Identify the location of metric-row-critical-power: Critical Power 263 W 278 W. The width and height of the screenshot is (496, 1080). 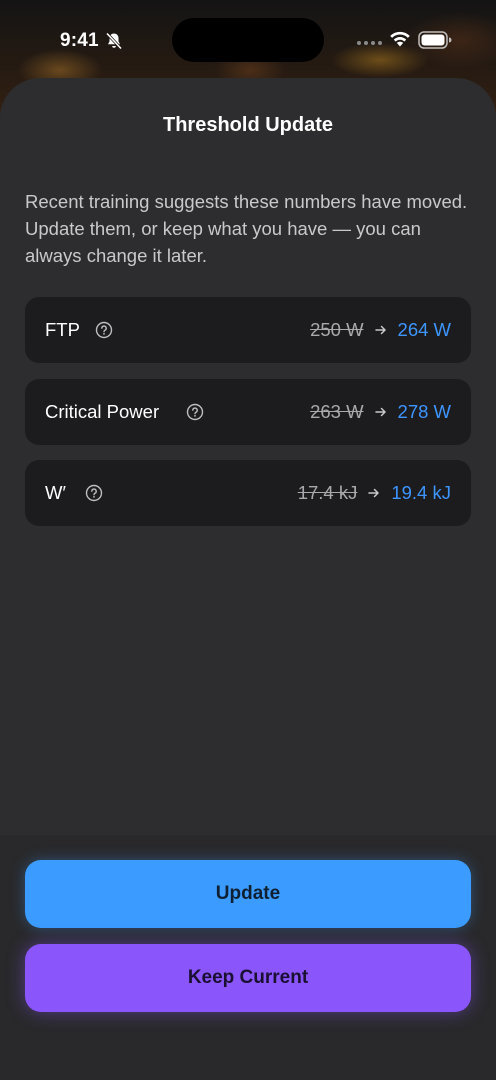
(248, 412).